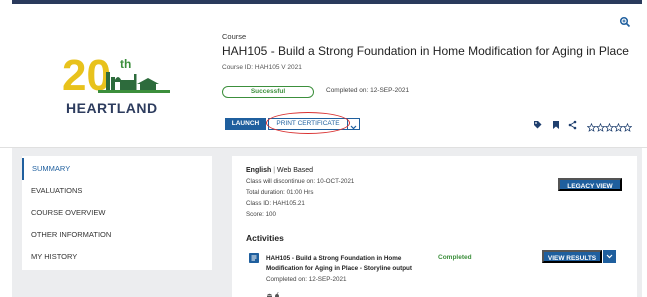 The image size is (647, 297). Describe the element at coordinates (245, 124) in the screenshot. I see `launch-button: LAUNCH` at that location.